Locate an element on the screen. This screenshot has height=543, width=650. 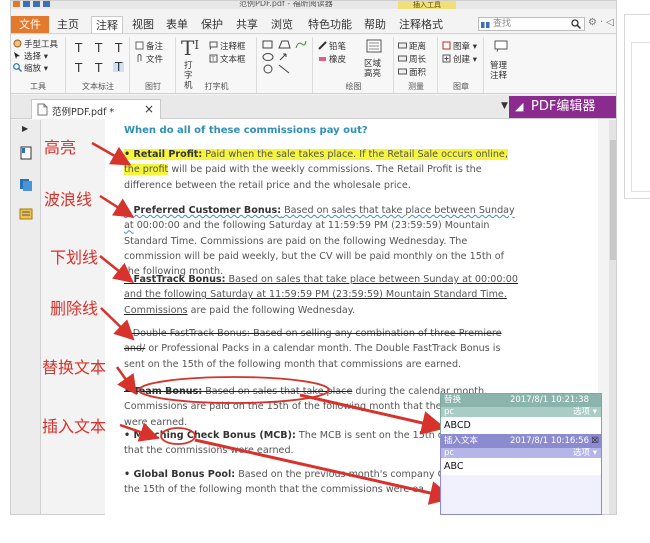
distance-button: 距离 is located at coordinates (412, 46).